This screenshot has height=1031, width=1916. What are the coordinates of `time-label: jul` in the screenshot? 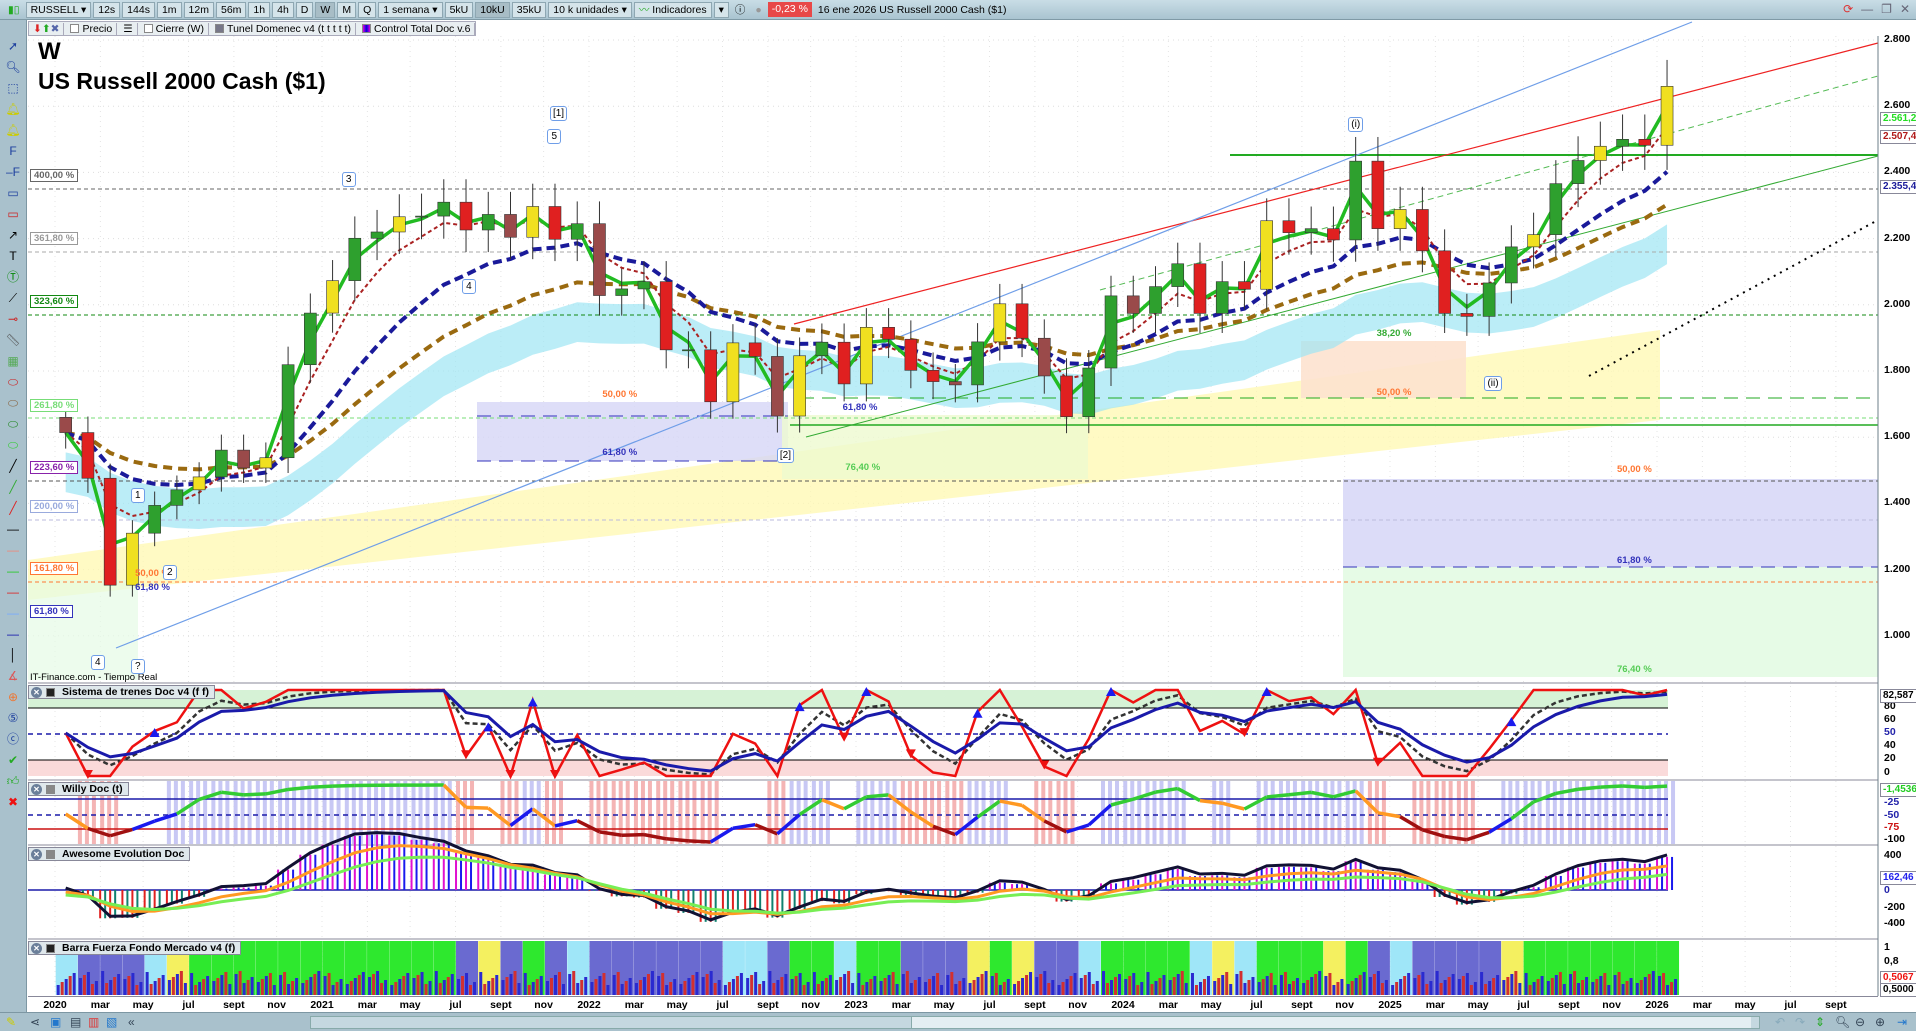 It's located at (1256, 1005).